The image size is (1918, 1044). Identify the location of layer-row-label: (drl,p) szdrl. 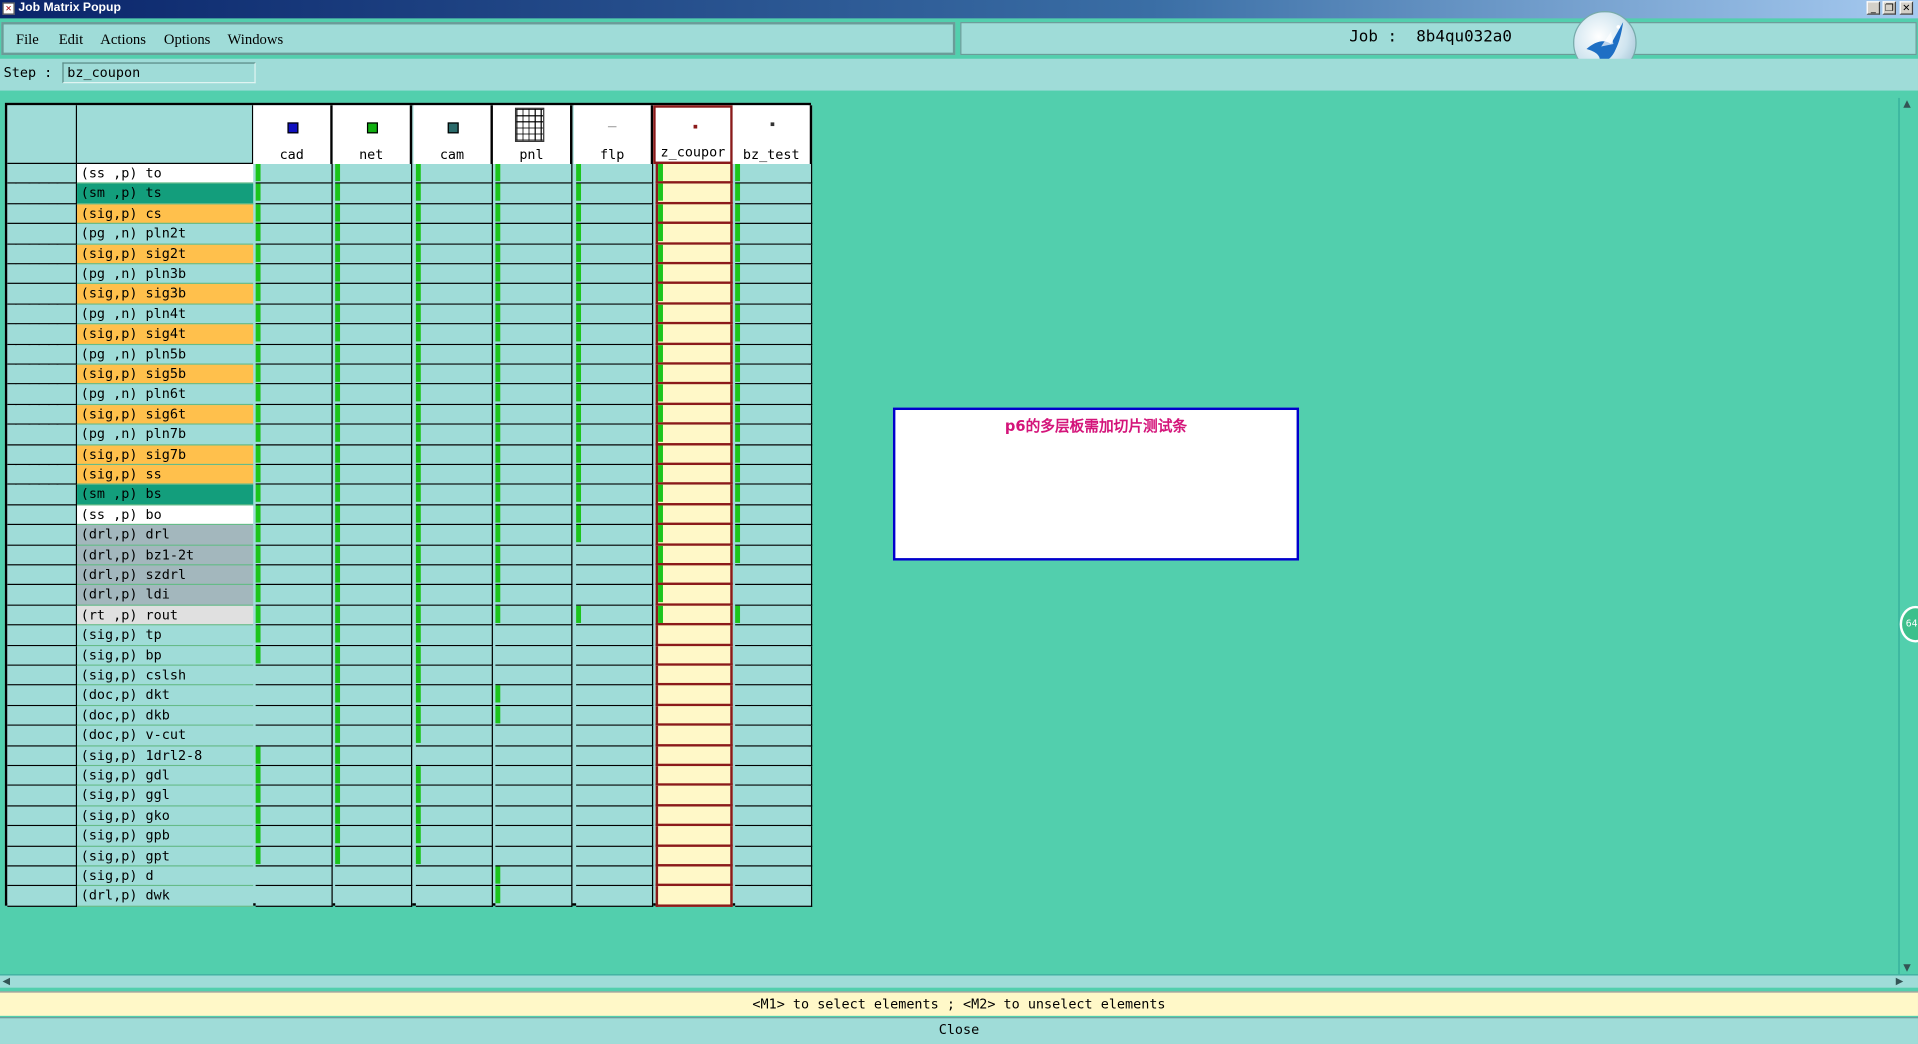
(165, 575).